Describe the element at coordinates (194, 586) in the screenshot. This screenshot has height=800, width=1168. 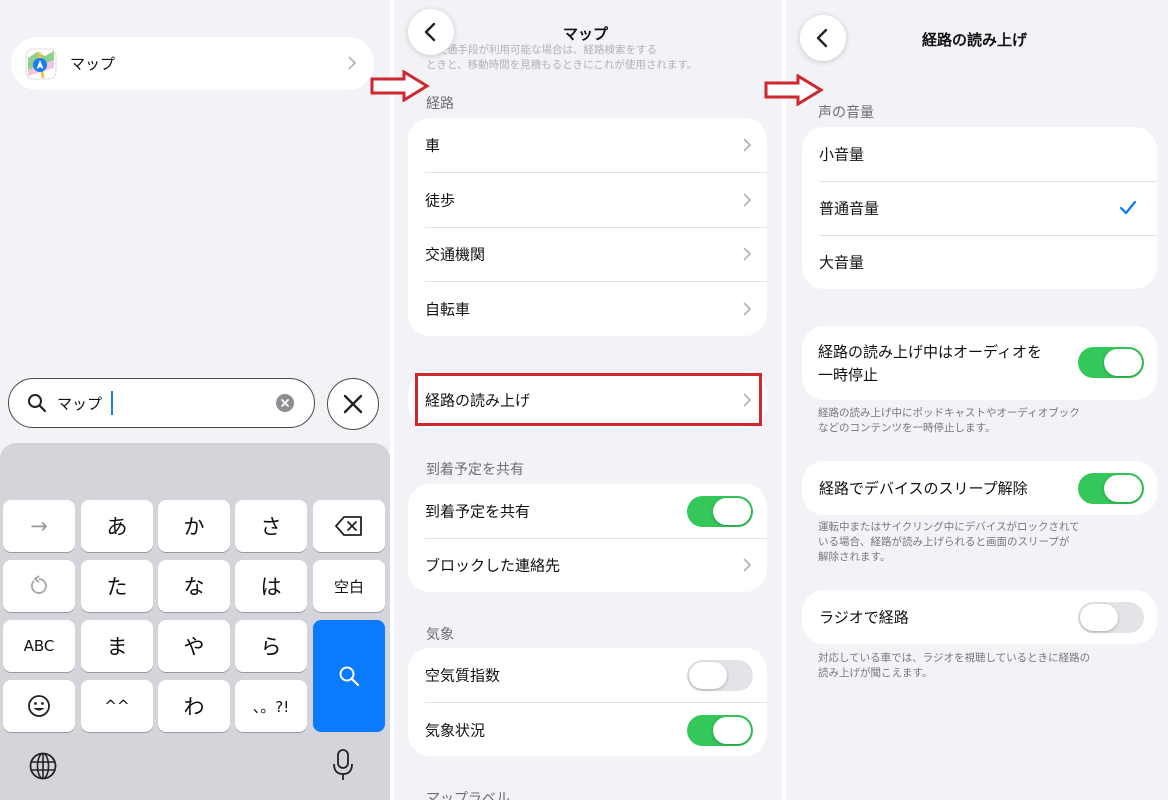
I see `key-na: な` at that location.